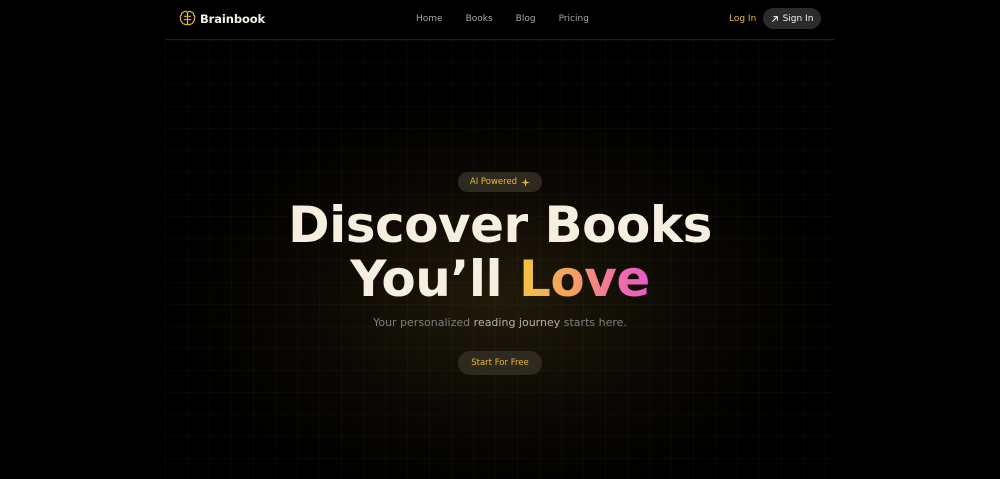  I want to click on signin-label: Sign In, so click(798, 18).